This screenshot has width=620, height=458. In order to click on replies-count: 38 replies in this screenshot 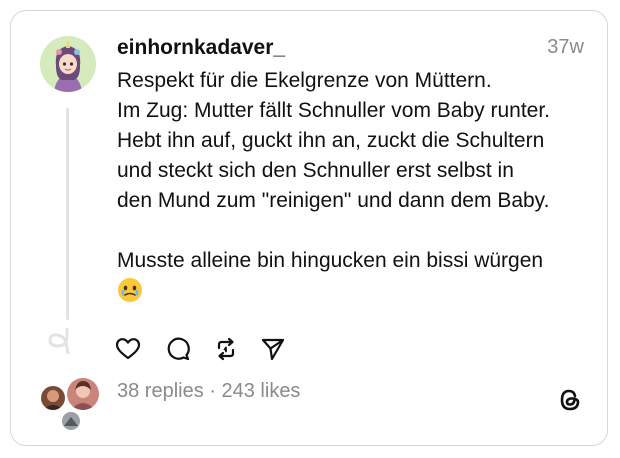, I will do `click(160, 391)`.